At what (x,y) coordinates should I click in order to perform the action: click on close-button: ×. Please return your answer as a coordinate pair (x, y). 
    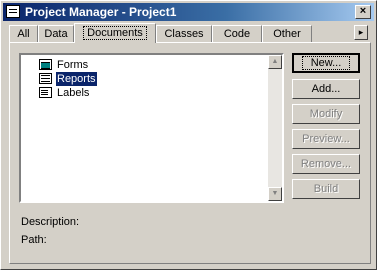
    Looking at the image, I should click on (363, 12).